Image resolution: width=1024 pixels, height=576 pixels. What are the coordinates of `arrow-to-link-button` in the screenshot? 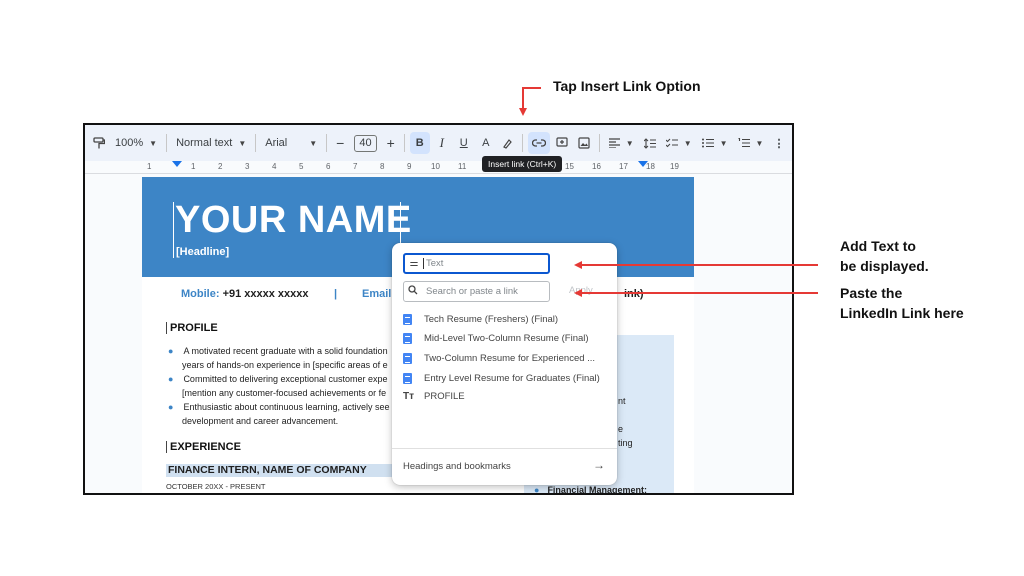 It's located at (530, 101).